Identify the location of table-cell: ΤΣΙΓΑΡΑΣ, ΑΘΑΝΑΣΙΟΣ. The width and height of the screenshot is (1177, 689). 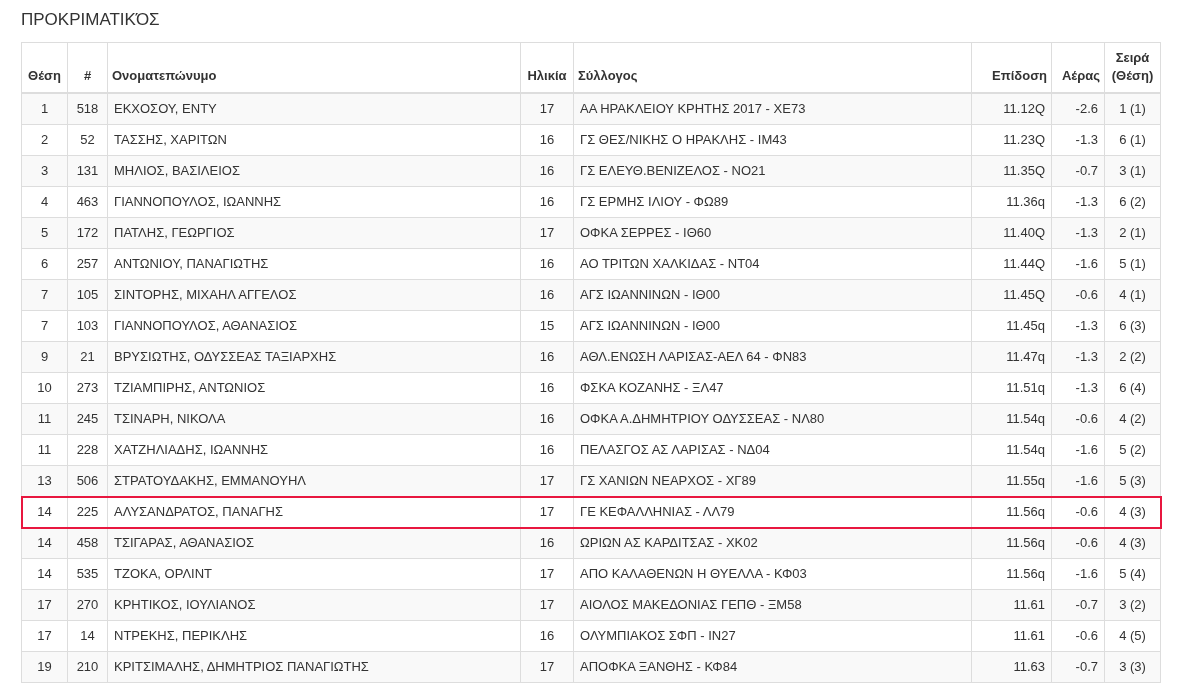
(314, 543).